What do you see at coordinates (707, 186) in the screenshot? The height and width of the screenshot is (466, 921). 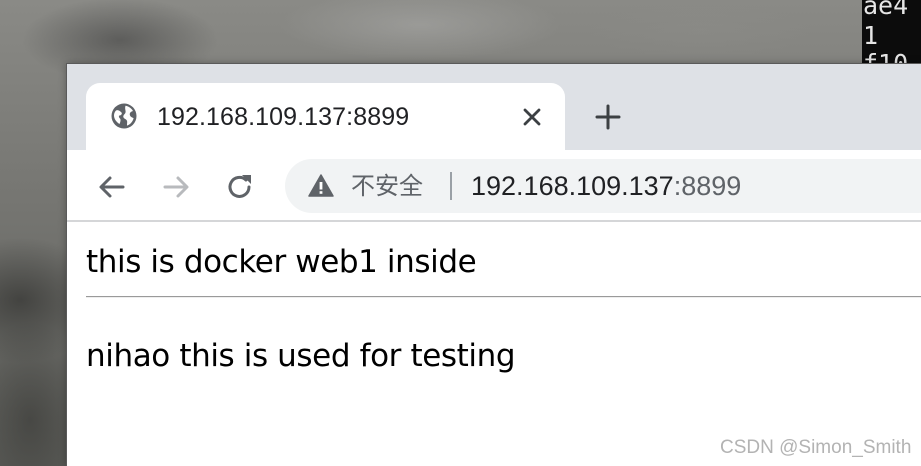 I see `url-port: :8899` at bounding box center [707, 186].